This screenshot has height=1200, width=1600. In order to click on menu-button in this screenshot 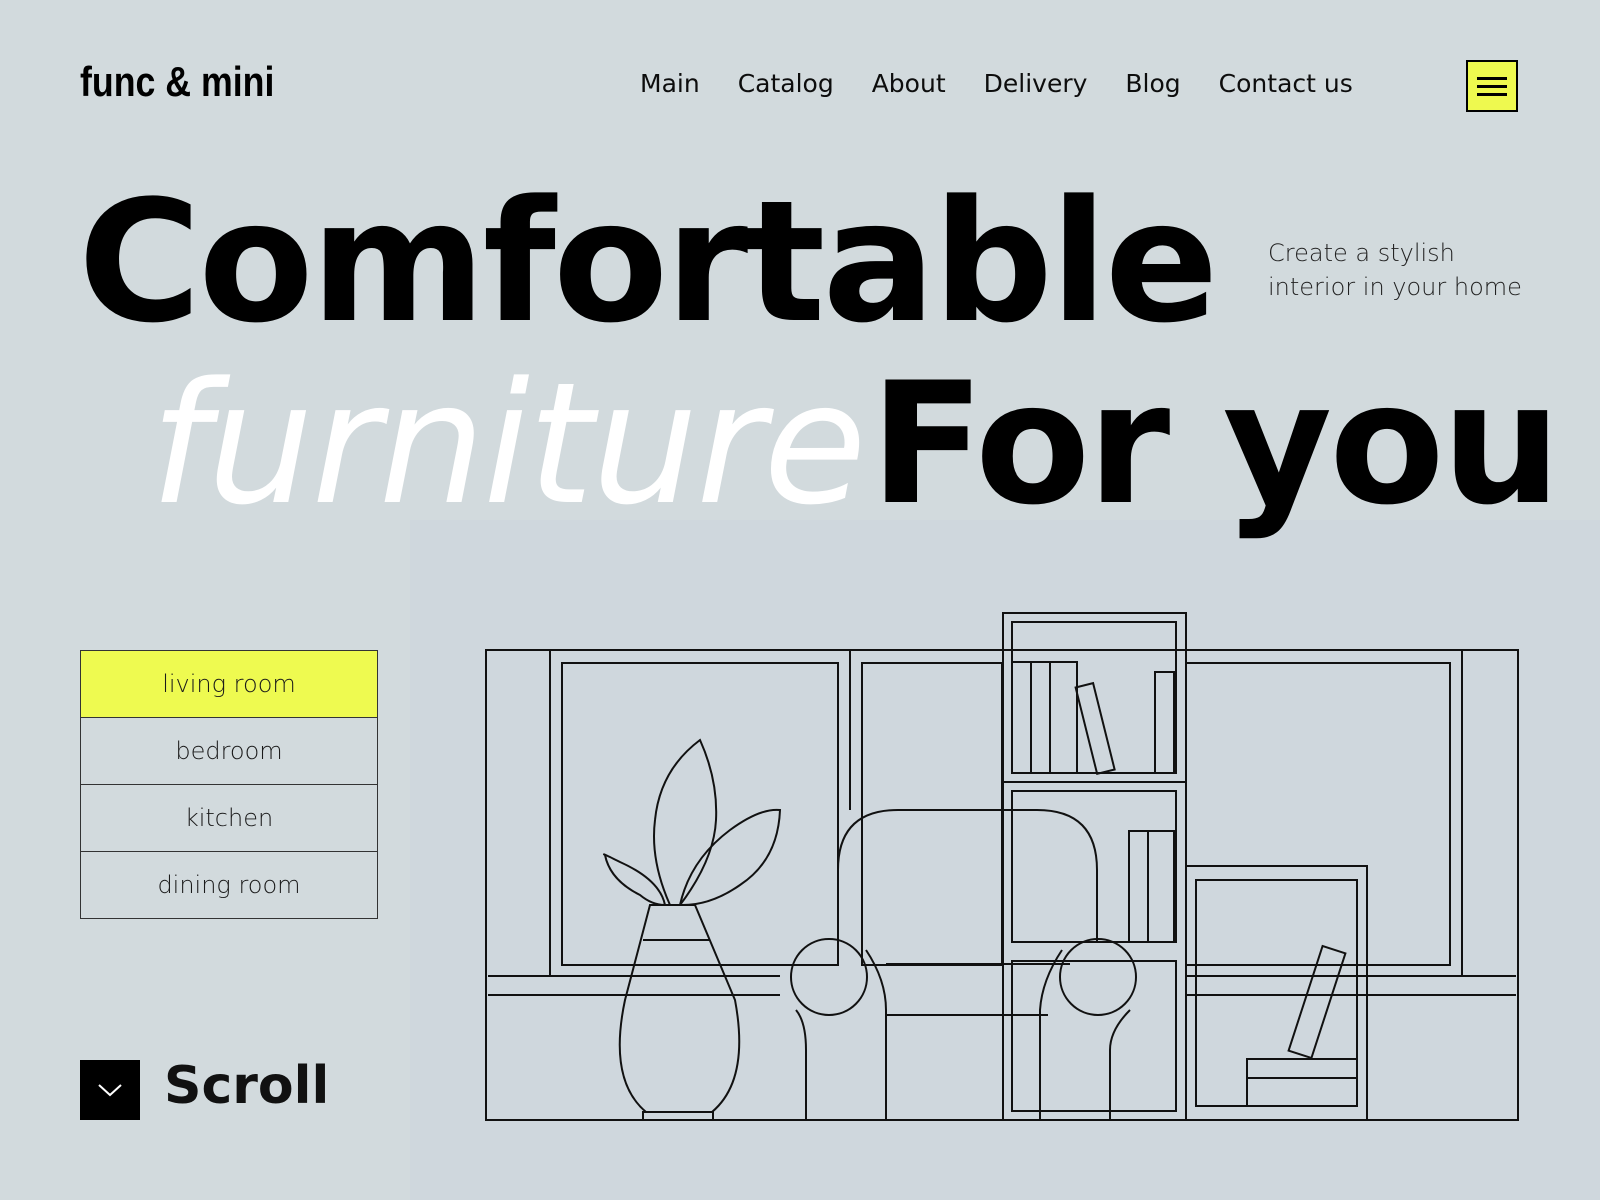, I will do `click(1492, 86)`.